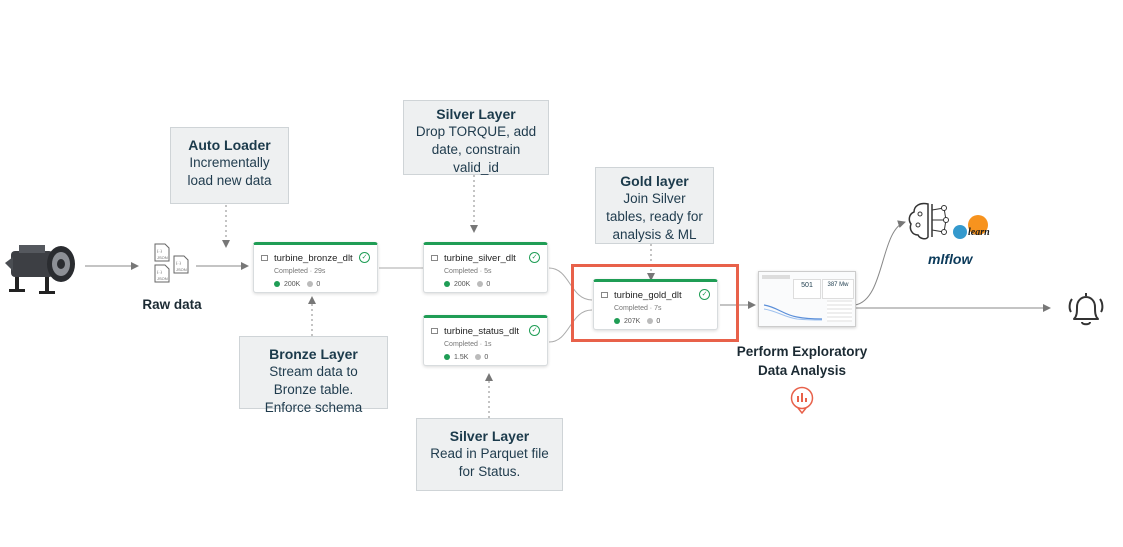 This screenshot has width=1123, height=547. Describe the element at coordinates (468, 344) in the screenshot. I see `node-status: Completed · 1s` at that location.